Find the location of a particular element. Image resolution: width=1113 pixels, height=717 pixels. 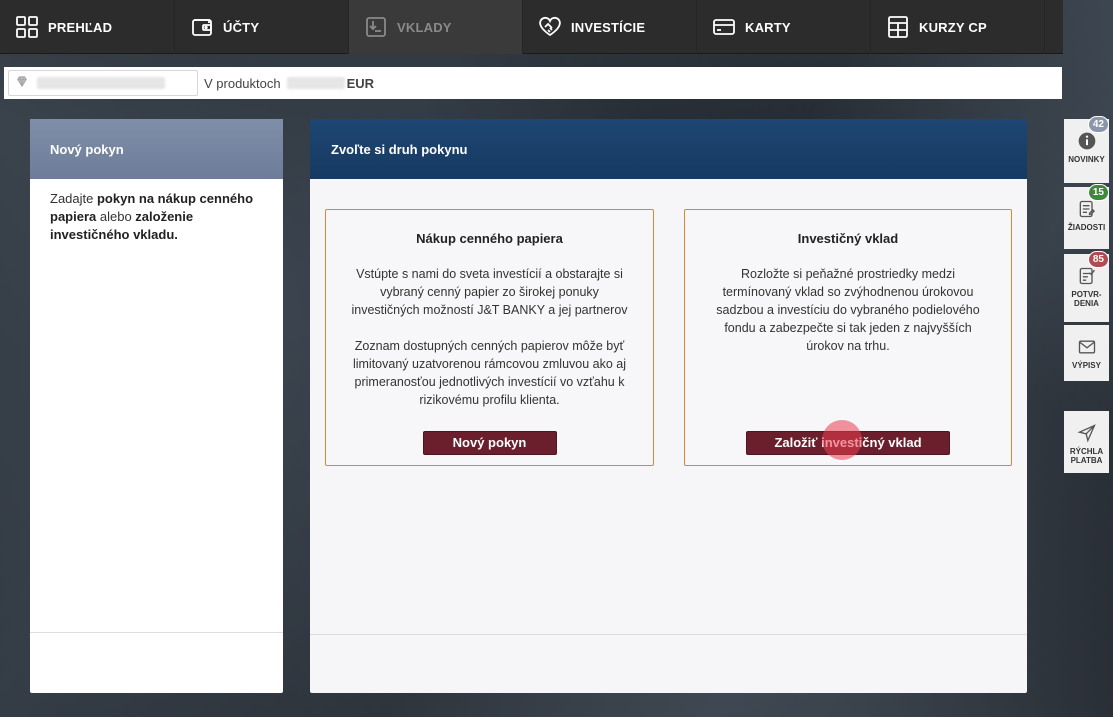

sidebar-item-label-line1: RÝCHLA is located at coordinates (1086, 451).